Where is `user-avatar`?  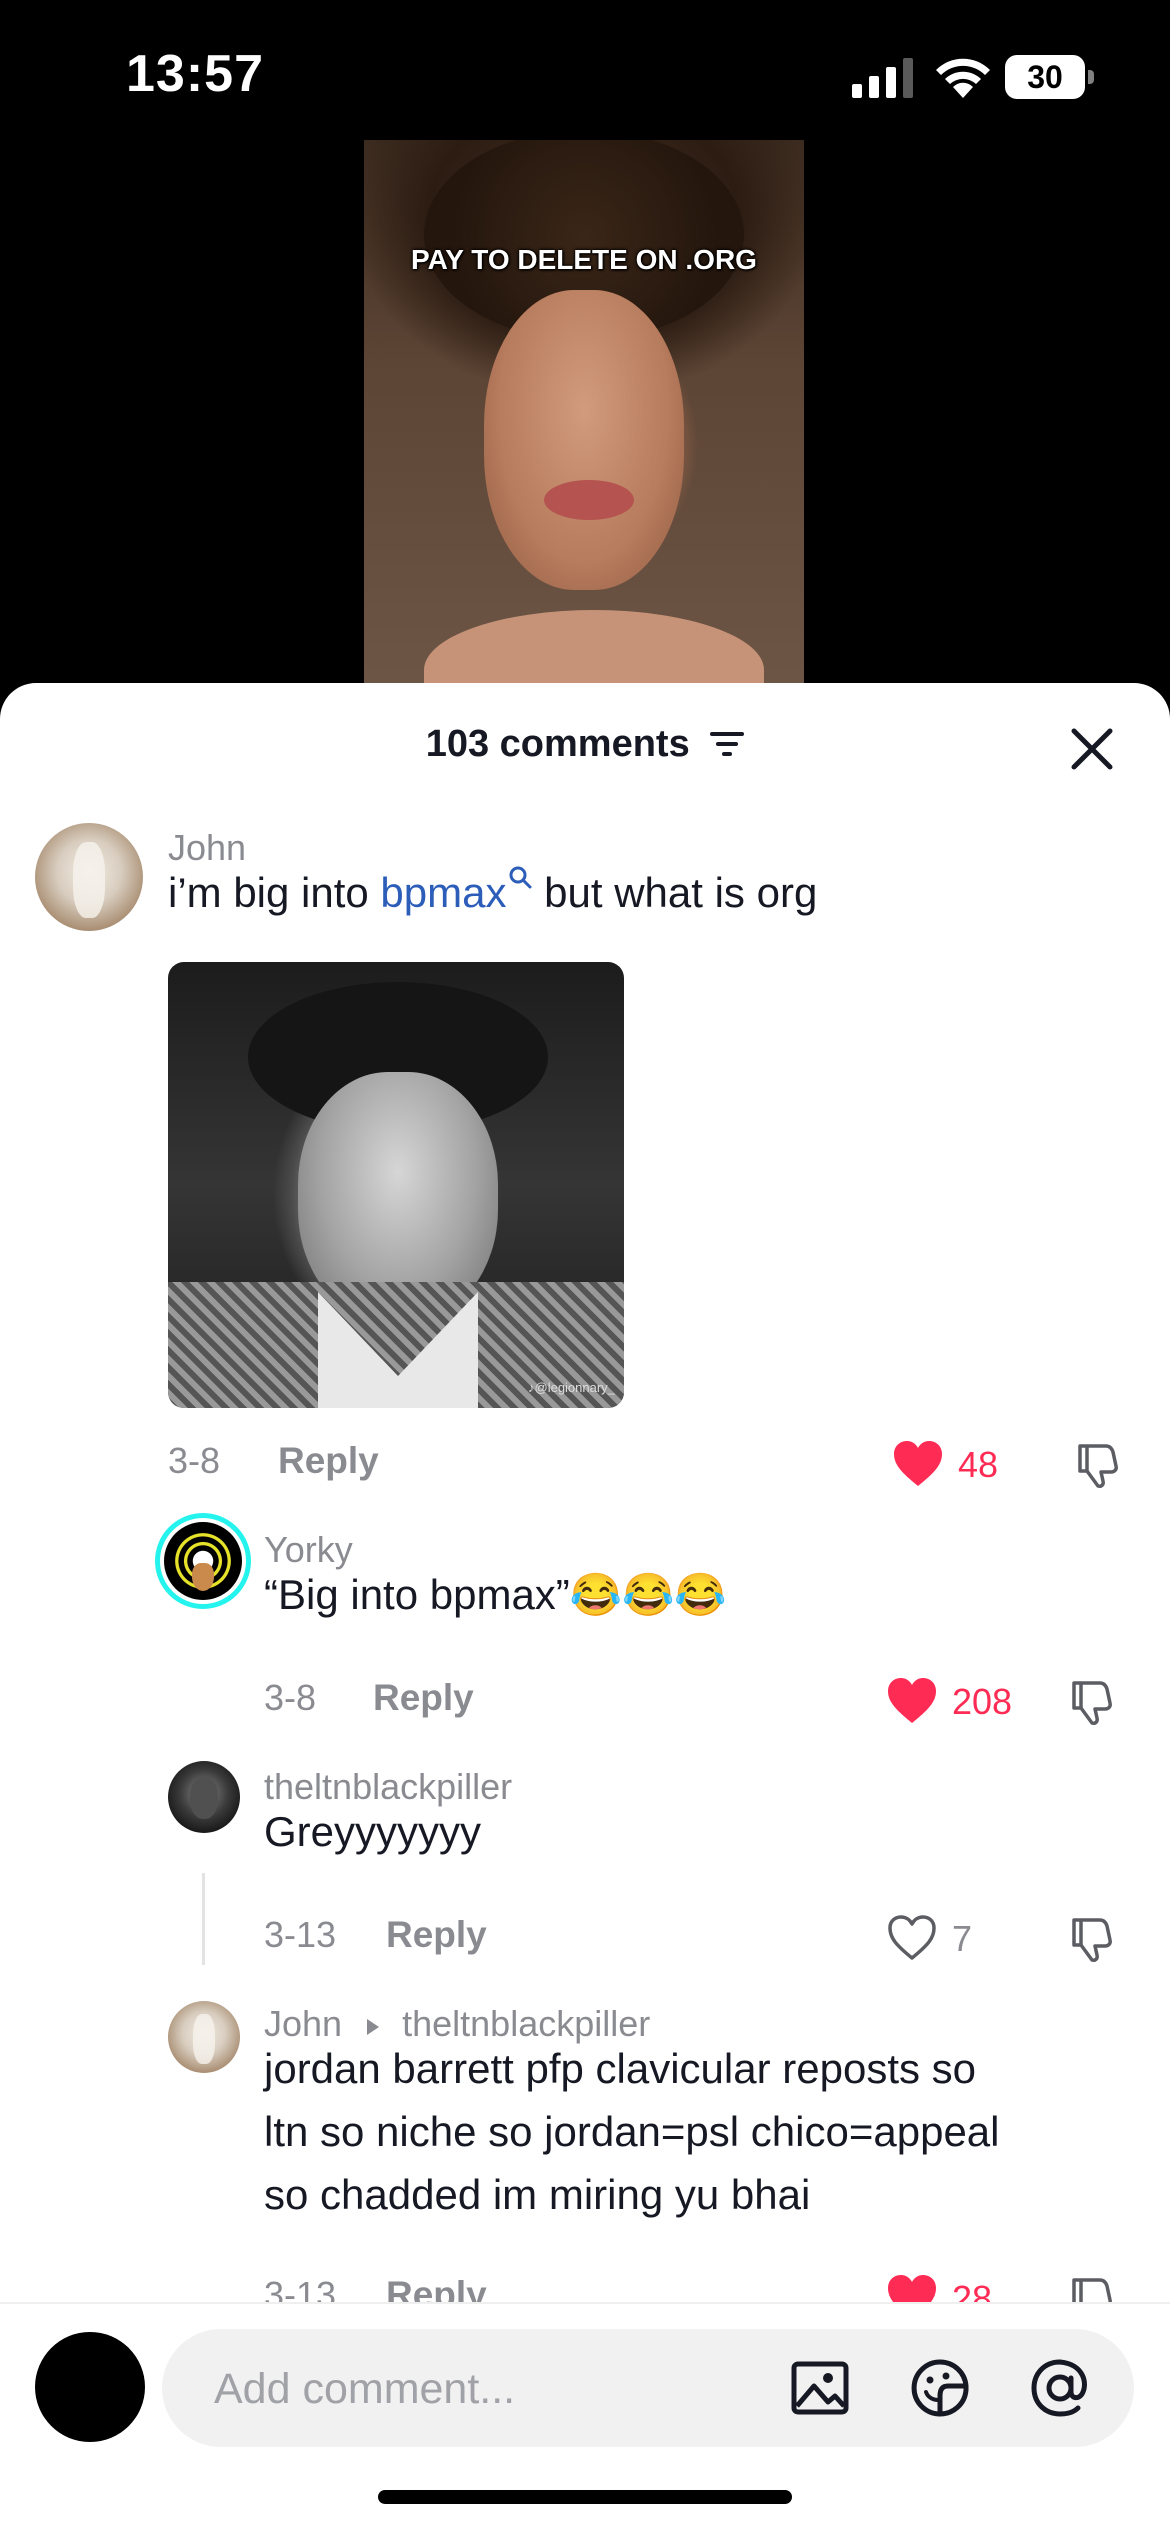
user-avatar is located at coordinates (90, 2387).